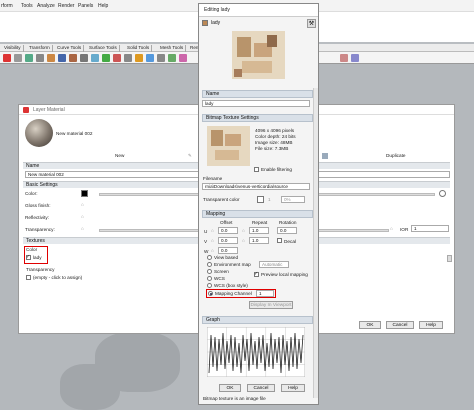  Describe the element at coordinates (325, 156) in the screenshot. I see `copy-icon` at that location.